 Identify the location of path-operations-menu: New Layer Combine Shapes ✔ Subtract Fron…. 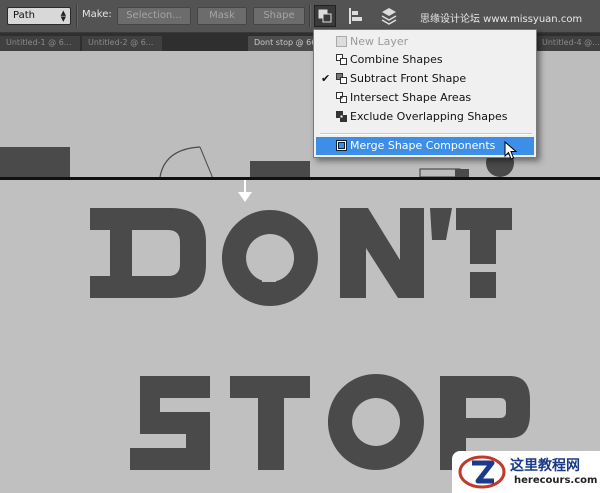
(425, 93).